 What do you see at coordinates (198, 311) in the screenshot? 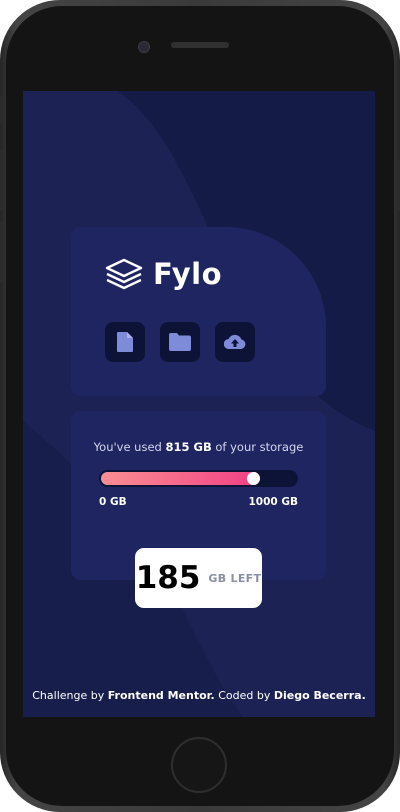
I see `brand-card: Fylo` at bounding box center [198, 311].